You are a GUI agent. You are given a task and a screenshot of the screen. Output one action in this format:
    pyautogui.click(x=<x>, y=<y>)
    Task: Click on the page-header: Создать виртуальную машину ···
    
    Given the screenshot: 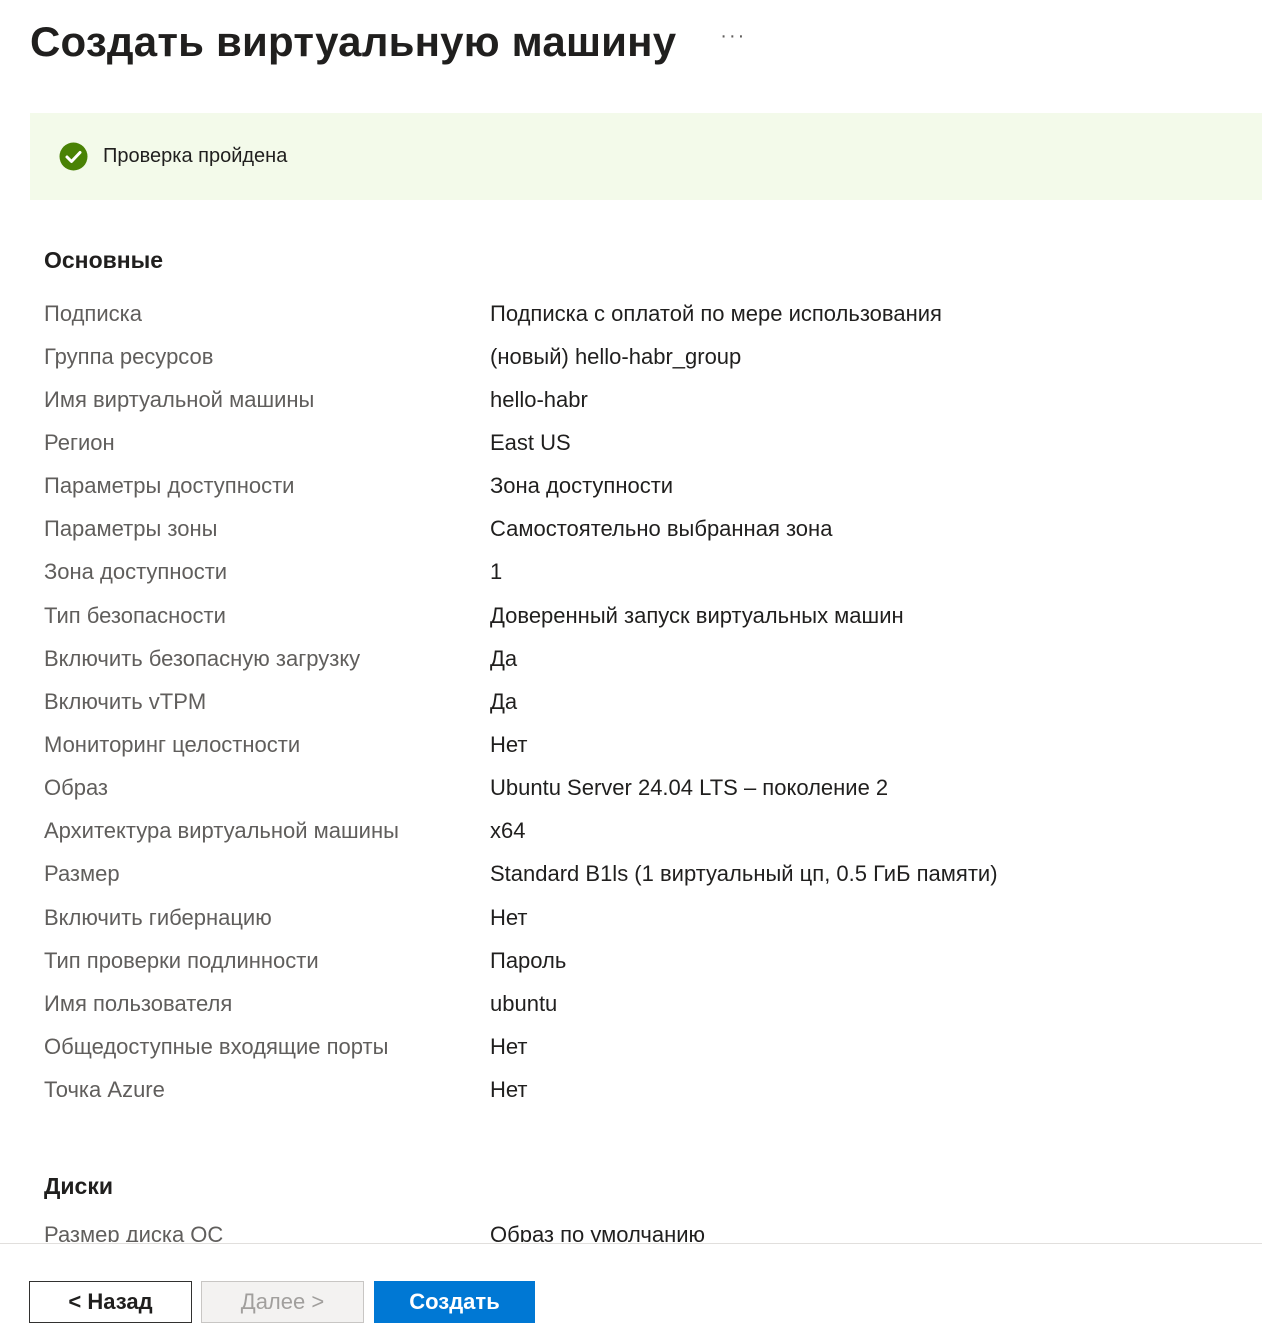 What is the action you would take?
    pyautogui.click(x=388, y=42)
    